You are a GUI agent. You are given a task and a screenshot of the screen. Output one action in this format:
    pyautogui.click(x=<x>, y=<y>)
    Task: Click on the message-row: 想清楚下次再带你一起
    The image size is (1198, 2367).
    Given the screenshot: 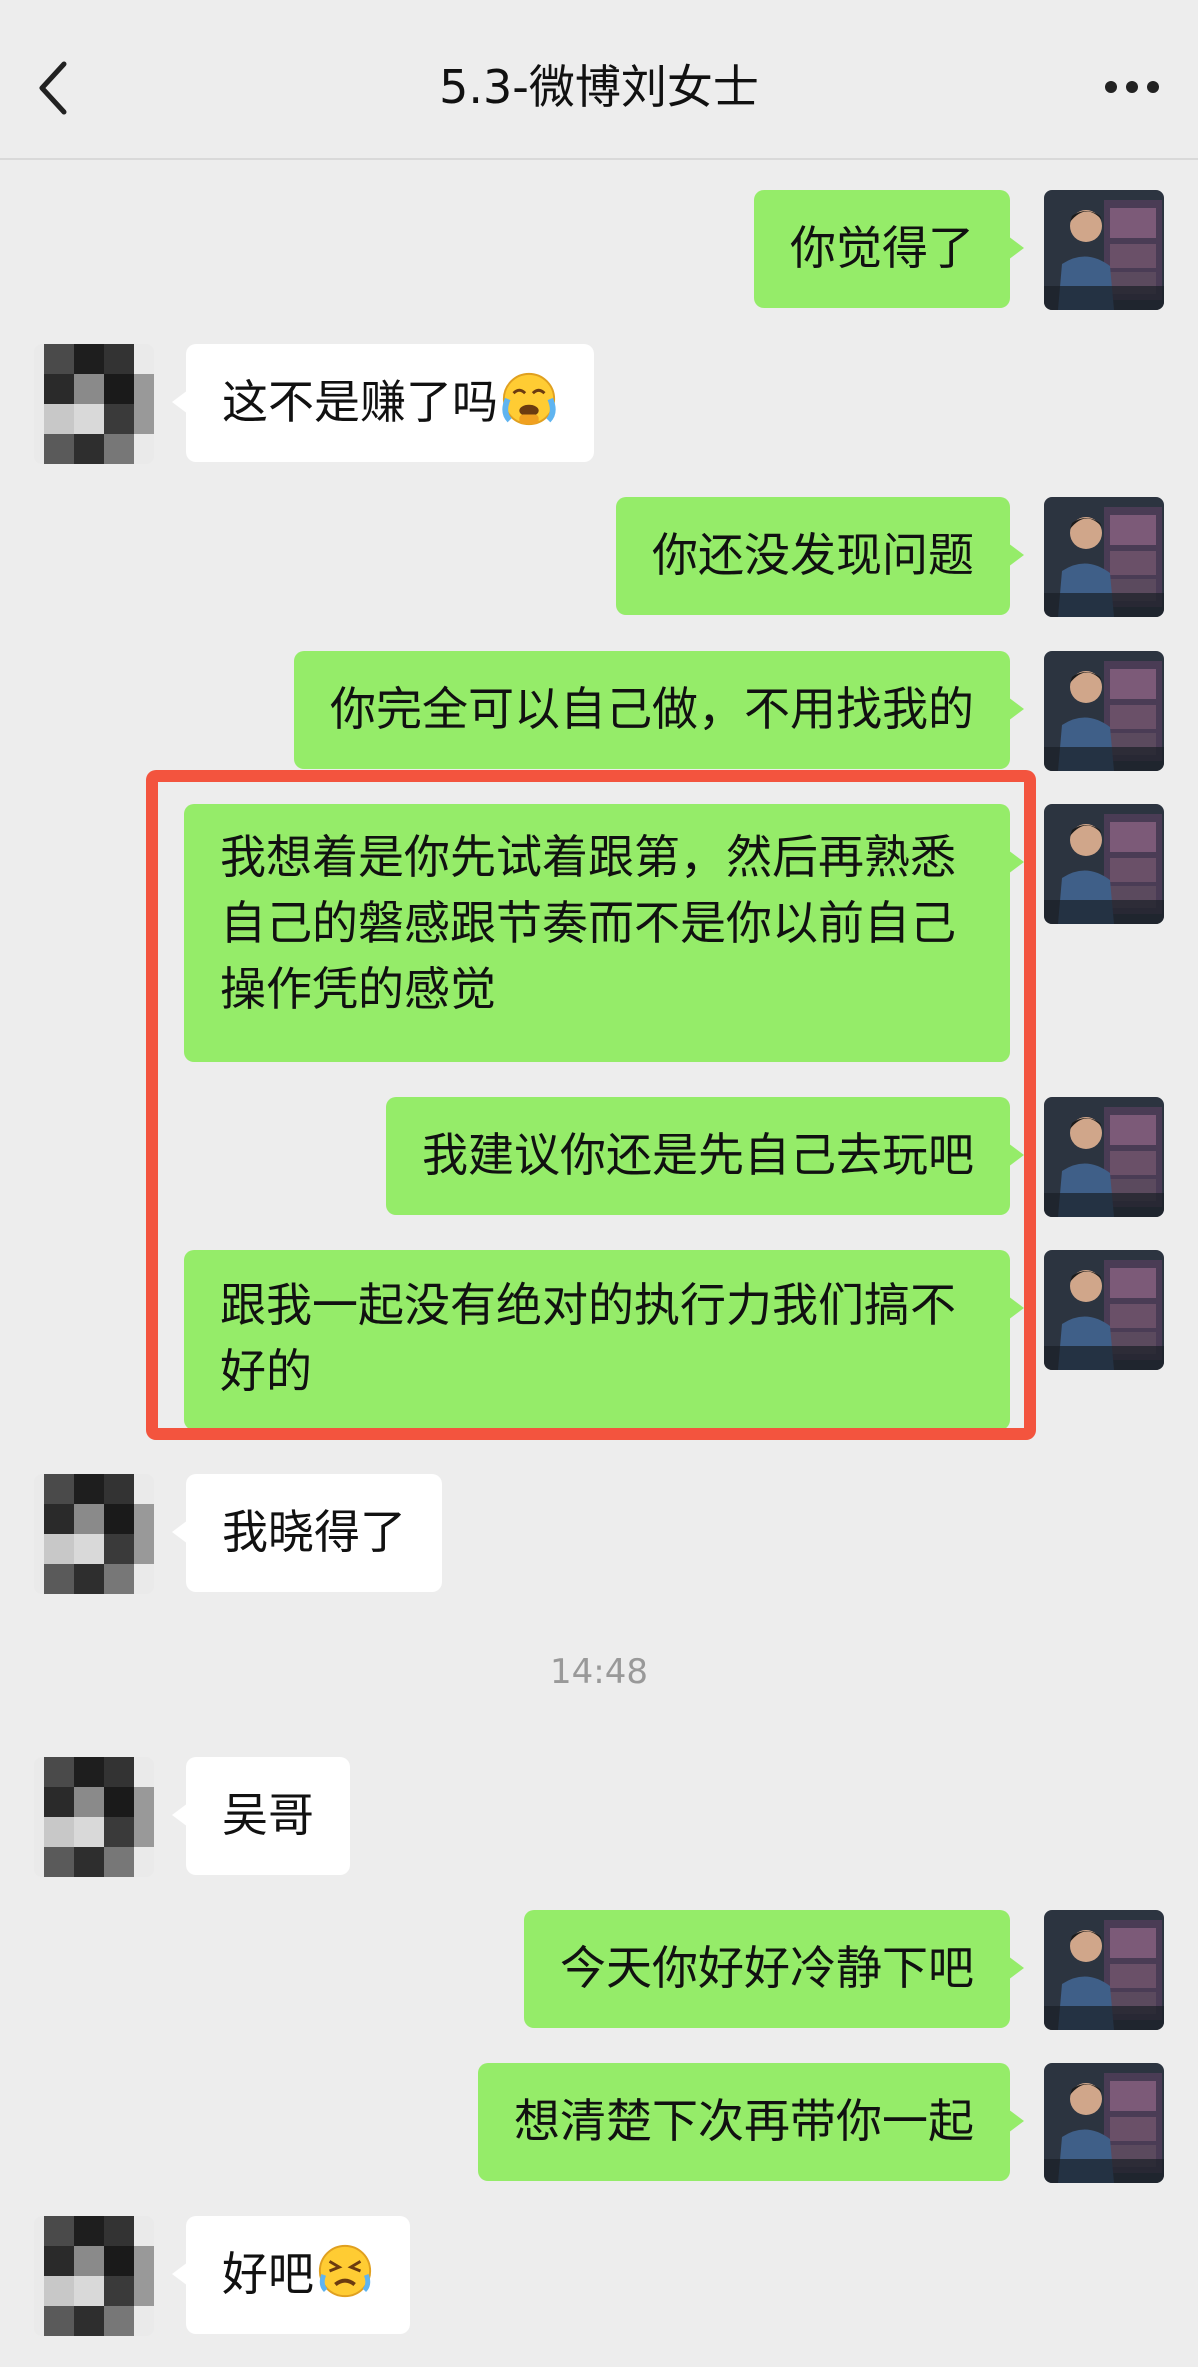 What is the action you would take?
    pyautogui.click(x=599, y=2123)
    